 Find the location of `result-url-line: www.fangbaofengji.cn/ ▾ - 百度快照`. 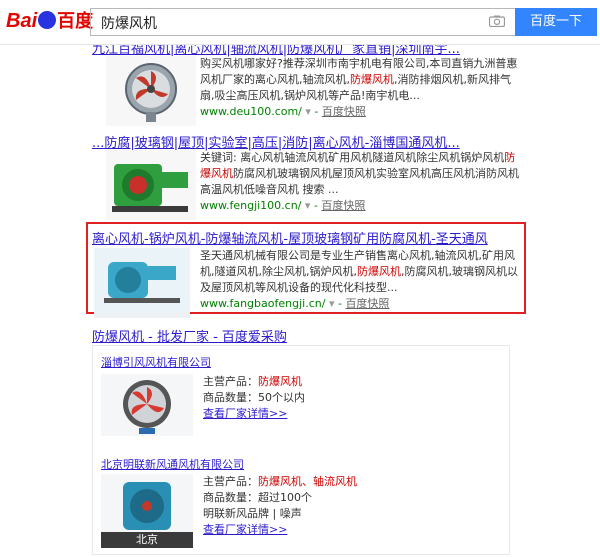

result-url-line: www.fangbaofengji.cn/ ▾ - 百度快照 is located at coordinates (295, 303).